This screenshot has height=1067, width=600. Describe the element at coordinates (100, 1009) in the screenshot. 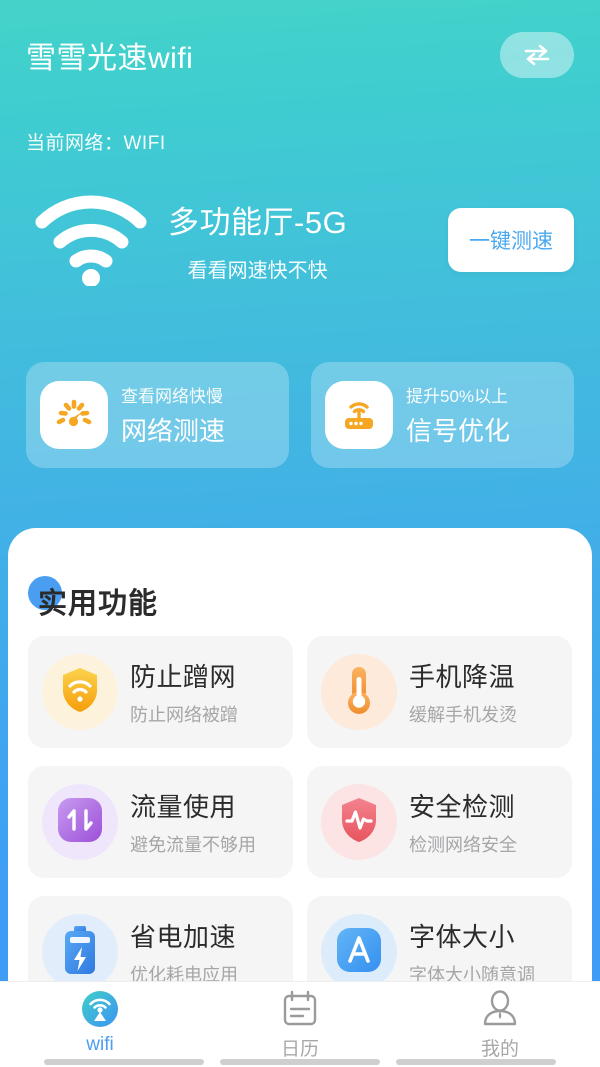

I see `wifi-tower-icon` at that location.